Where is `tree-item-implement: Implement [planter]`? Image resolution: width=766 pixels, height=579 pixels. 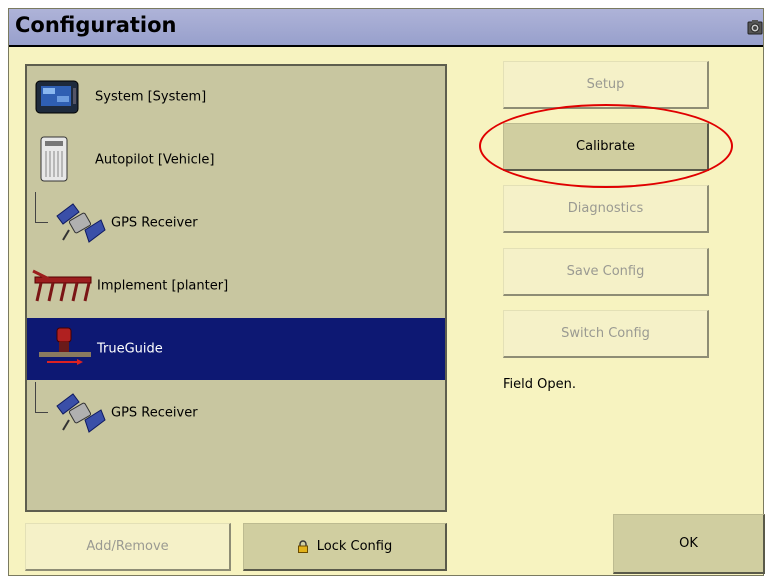 tree-item-implement: Implement [planter] is located at coordinates (236, 286).